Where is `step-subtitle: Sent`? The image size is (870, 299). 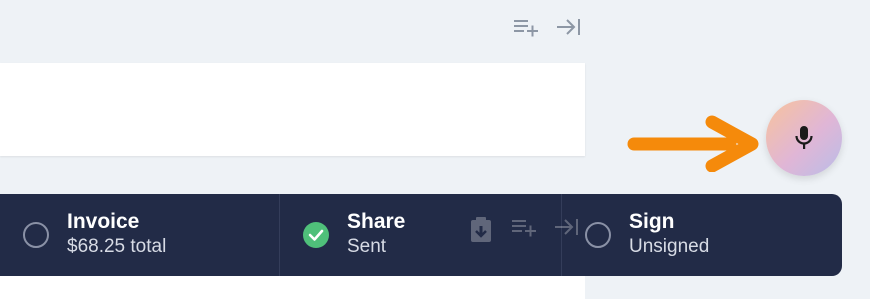 step-subtitle: Sent is located at coordinates (367, 246).